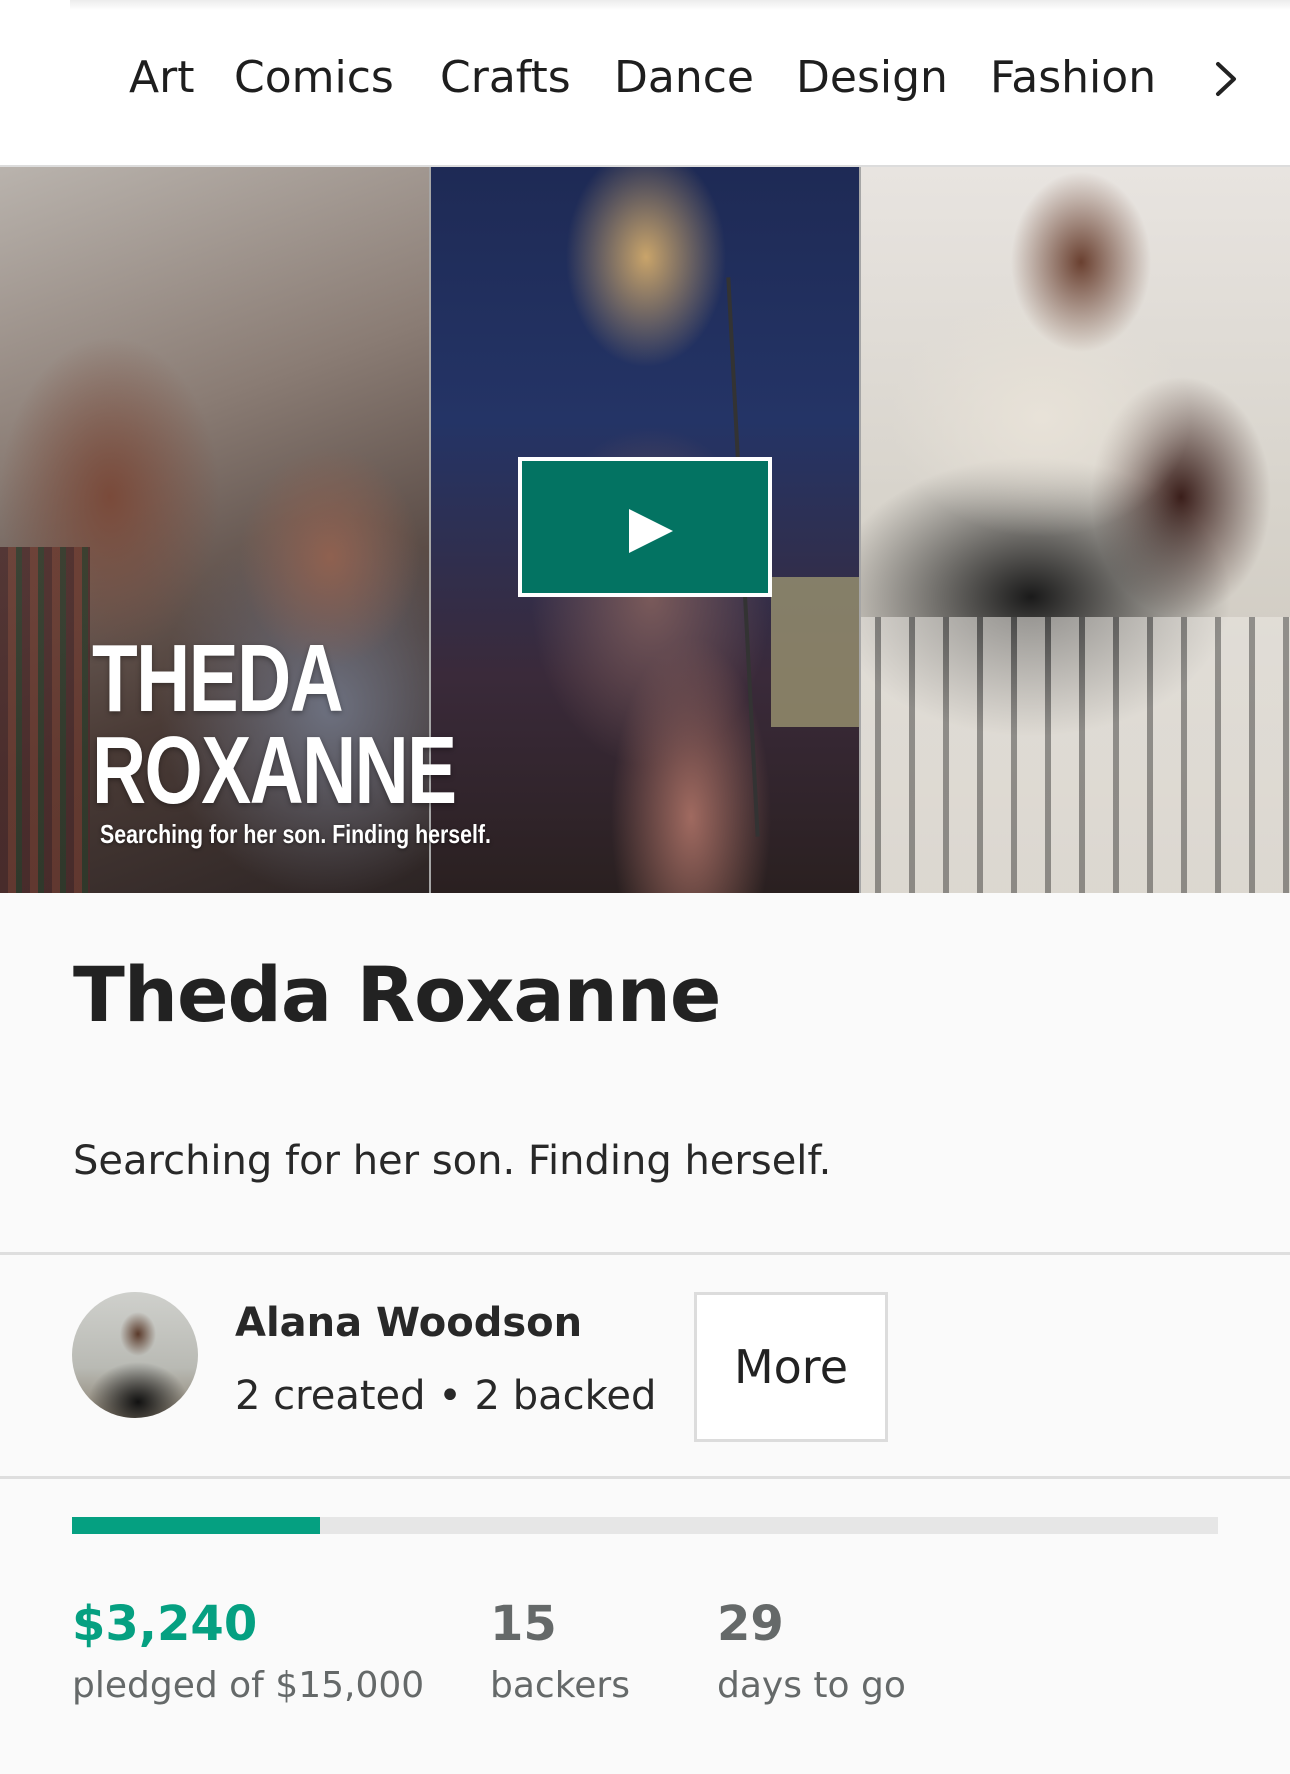  What do you see at coordinates (1073, 78) in the screenshot?
I see `category-fashion: Fashion` at bounding box center [1073, 78].